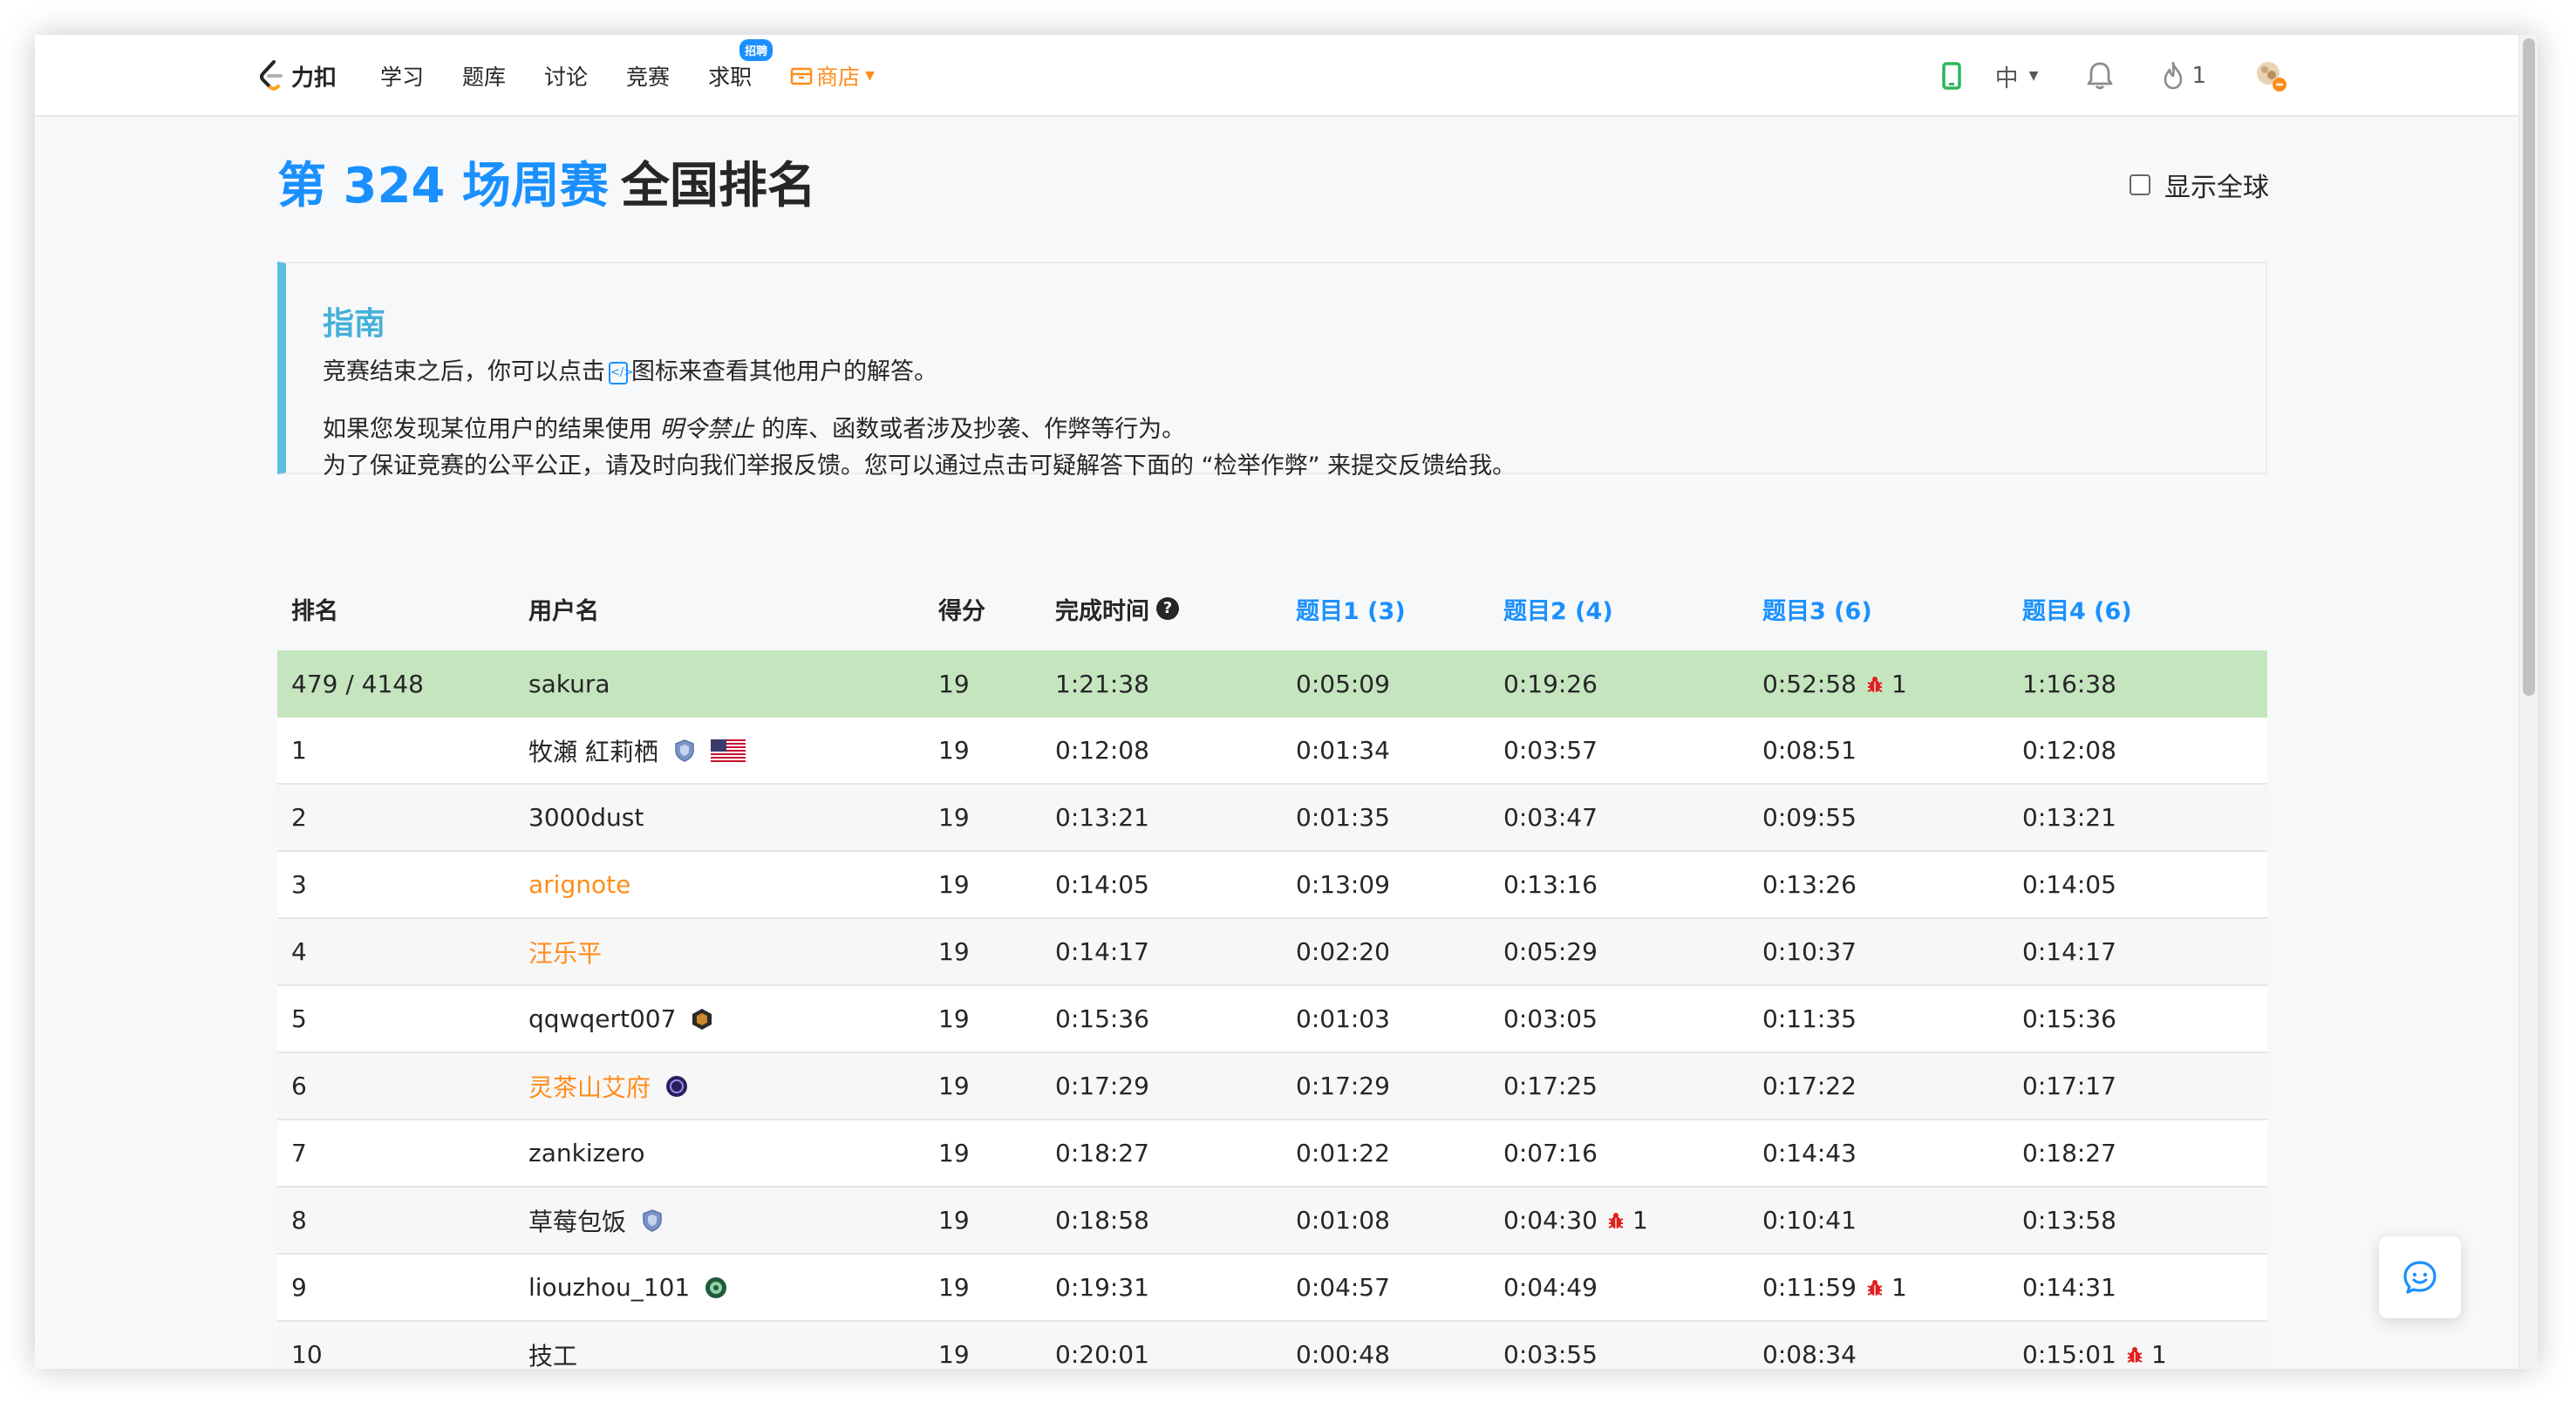 This screenshot has height=1402, width=2576. I want to click on cell-rank: 1, so click(299, 750).